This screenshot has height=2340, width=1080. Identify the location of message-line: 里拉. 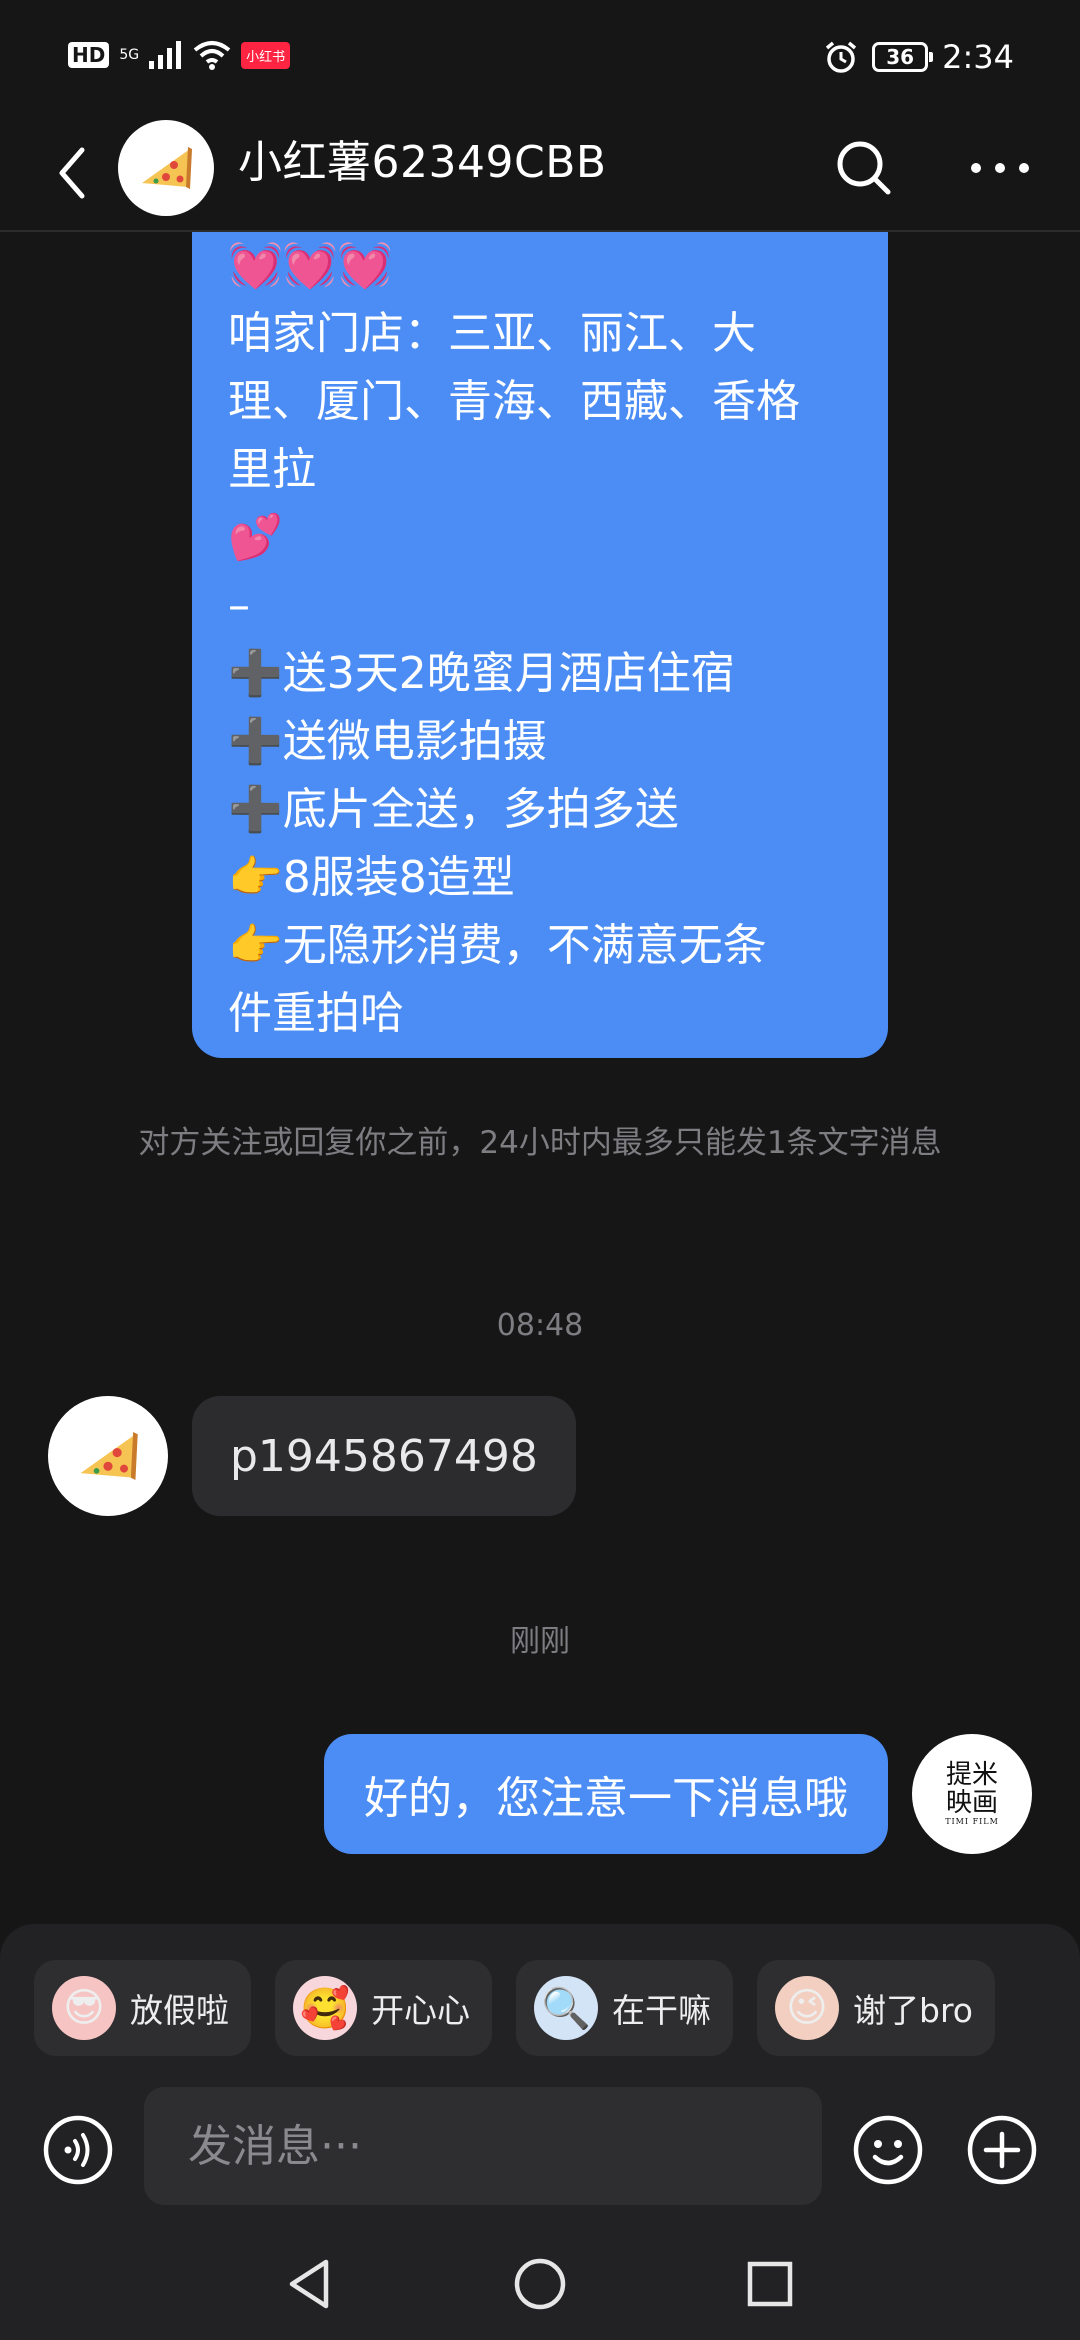
(272, 469).